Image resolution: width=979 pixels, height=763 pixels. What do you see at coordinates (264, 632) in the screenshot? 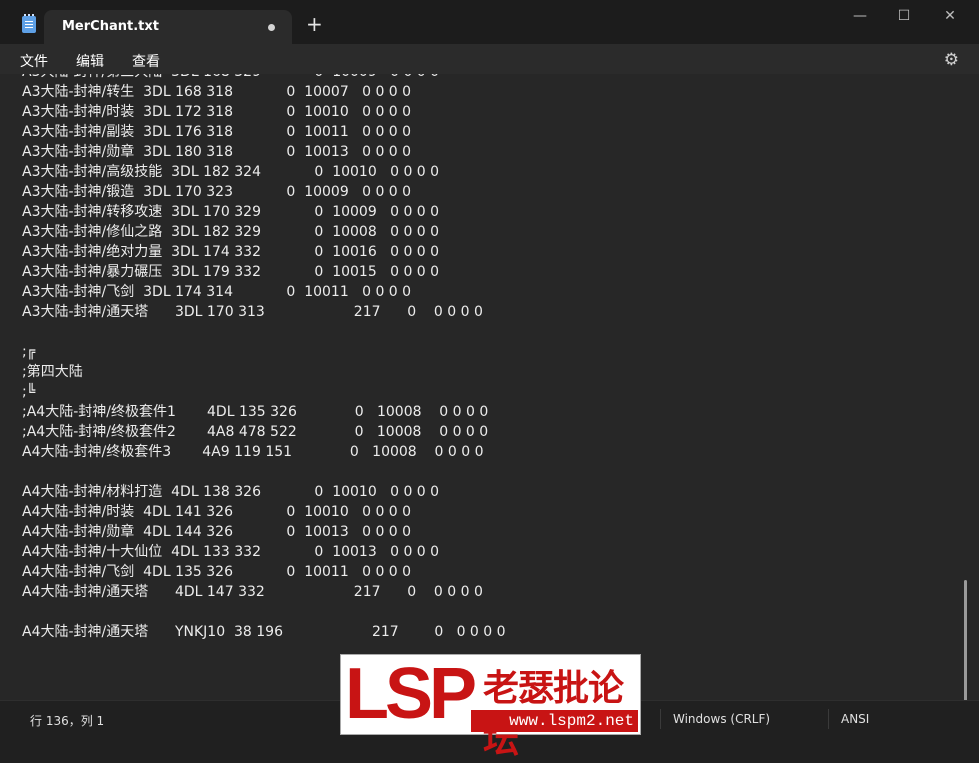
I see `text-line: A4大陆-封神/通天塔 YNKJ10 38 196 217 0 0 0 0 0` at bounding box center [264, 632].